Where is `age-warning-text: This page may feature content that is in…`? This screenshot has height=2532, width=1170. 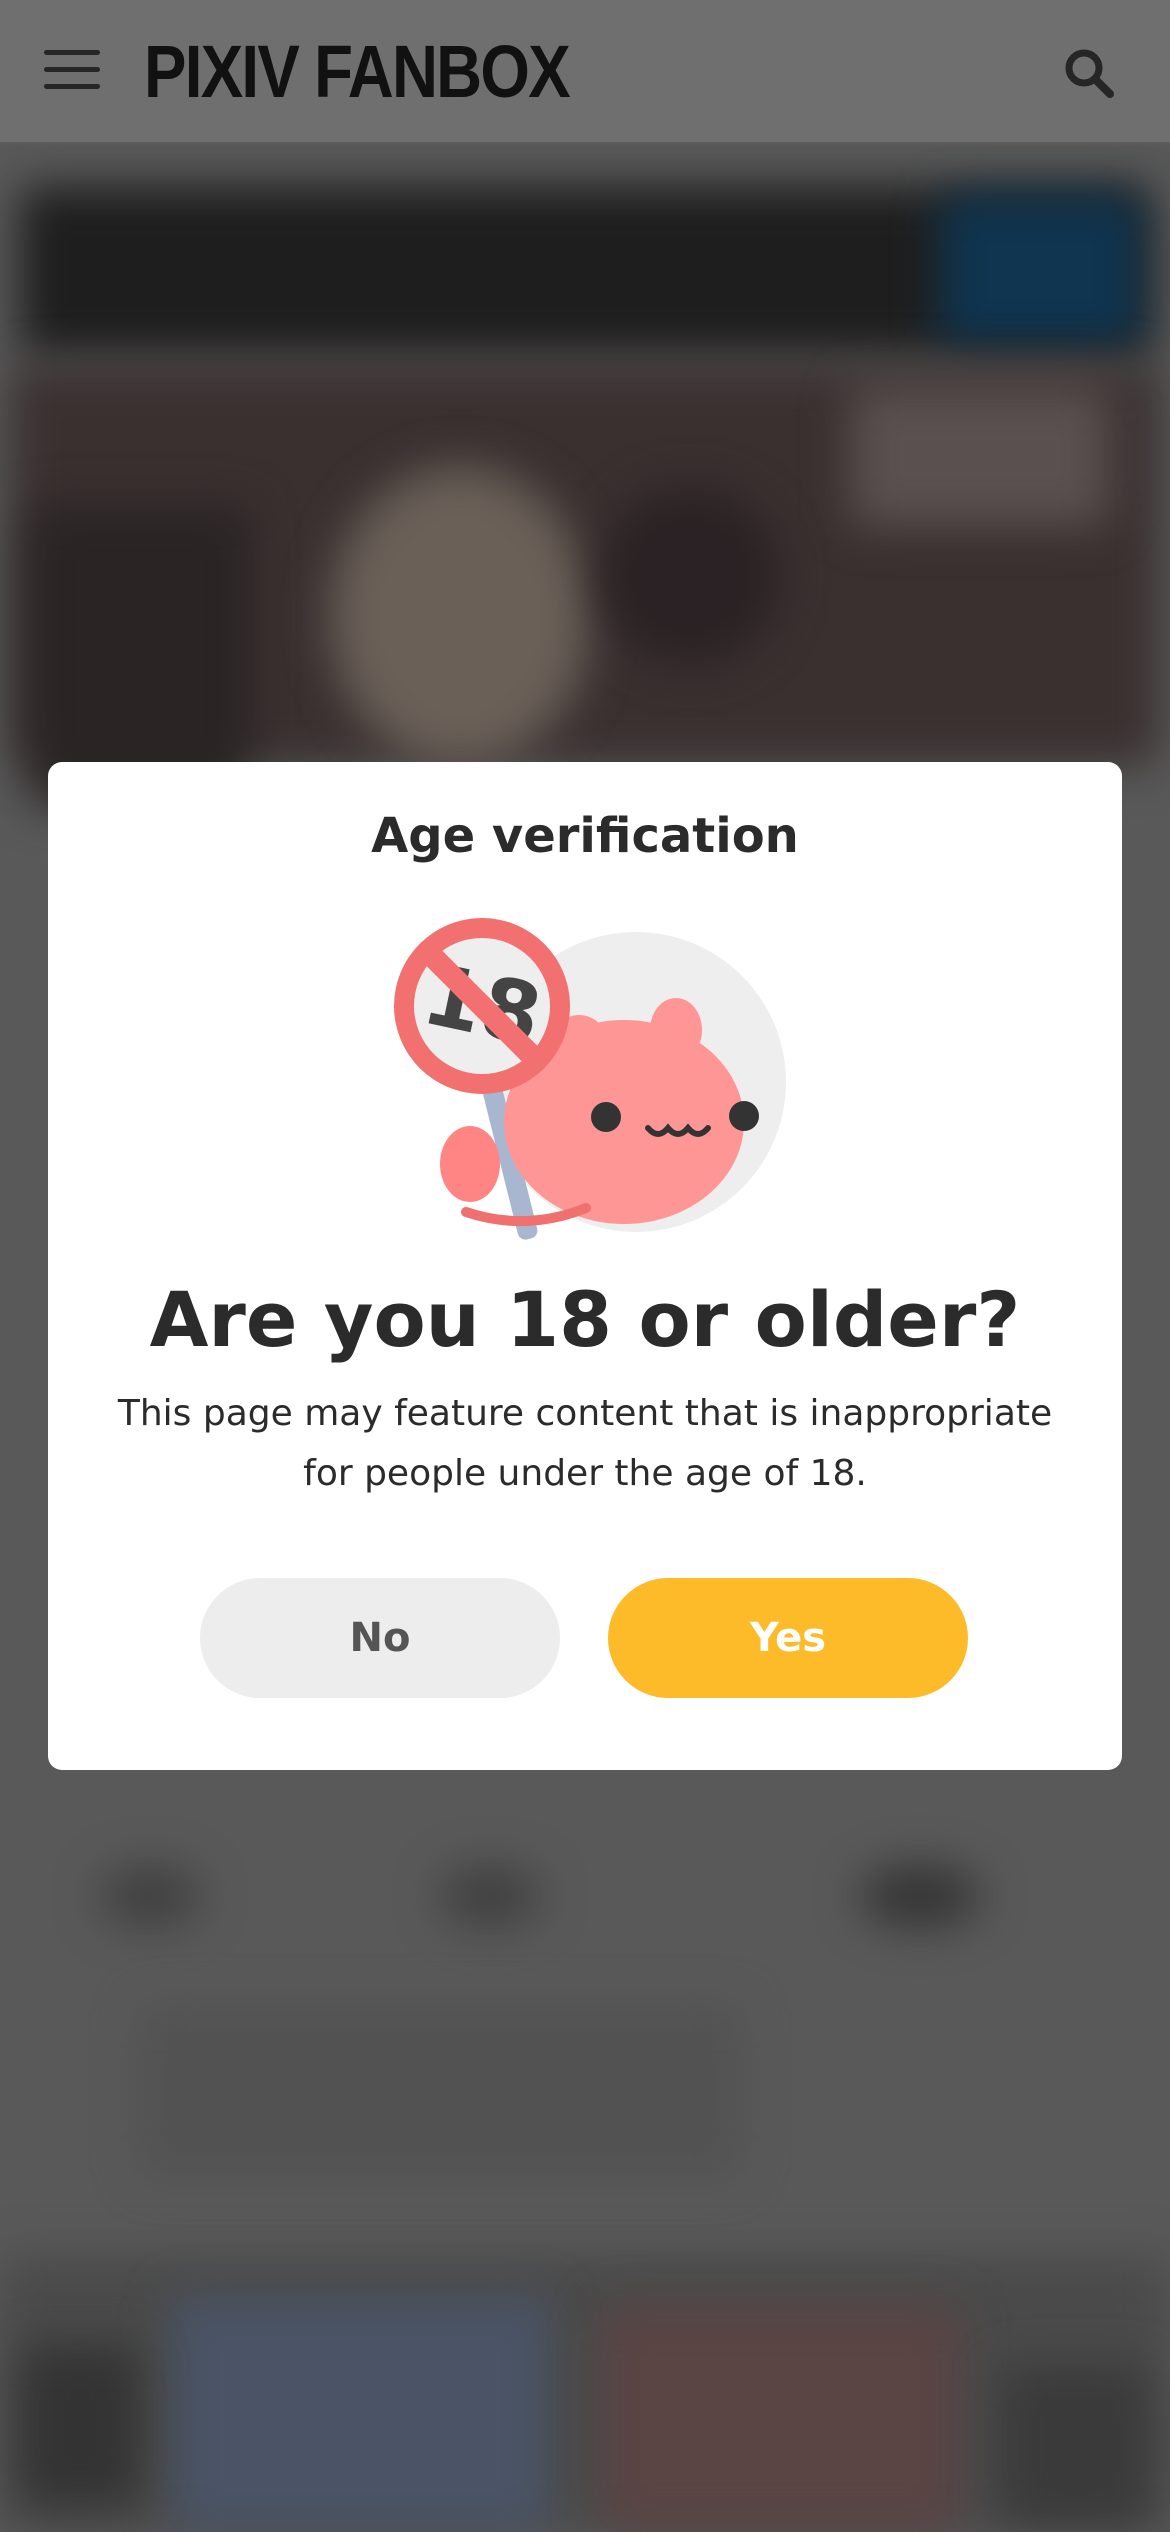
age-warning-text: This page may feature content that is in… is located at coordinates (585, 1443).